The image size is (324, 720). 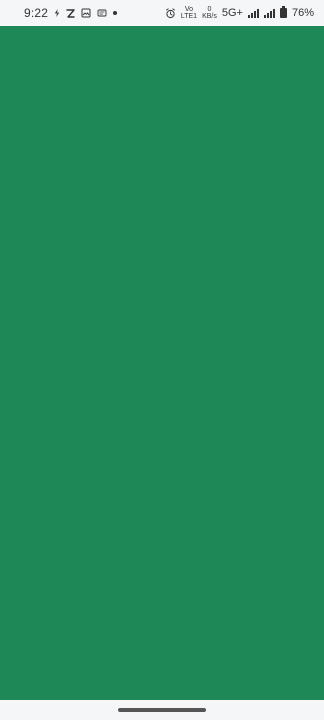 What do you see at coordinates (283, 12) in the screenshot?
I see `battery-icon` at bounding box center [283, 12].